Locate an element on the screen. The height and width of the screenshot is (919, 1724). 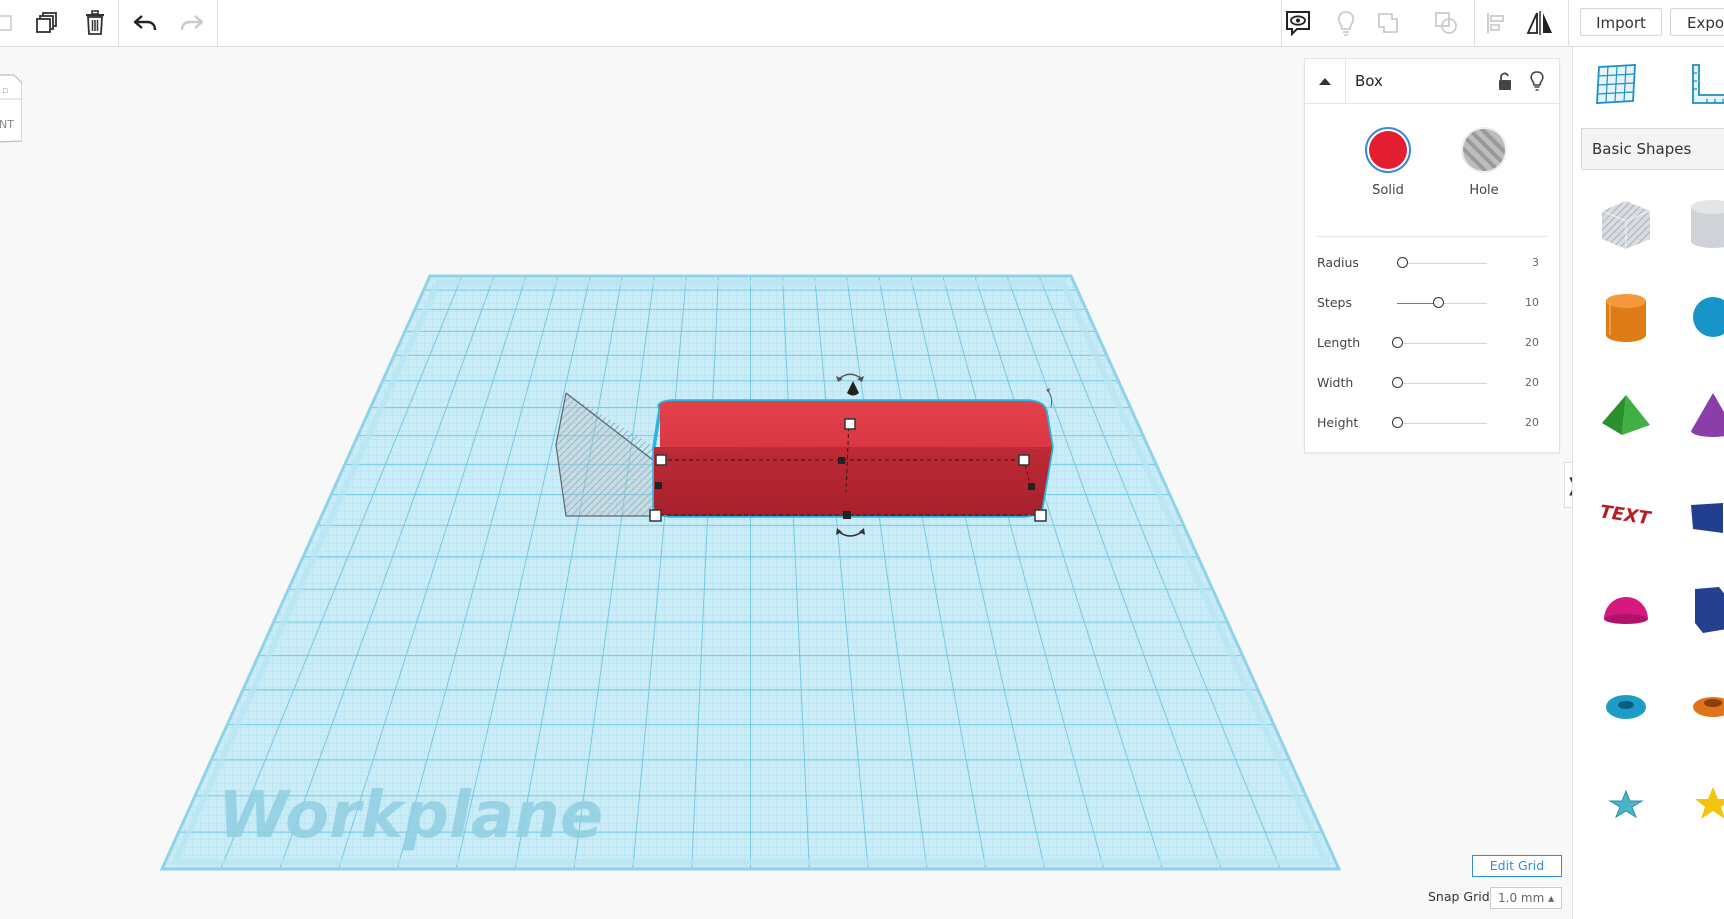
param-label: Height is located at coordinates (1338, 422).